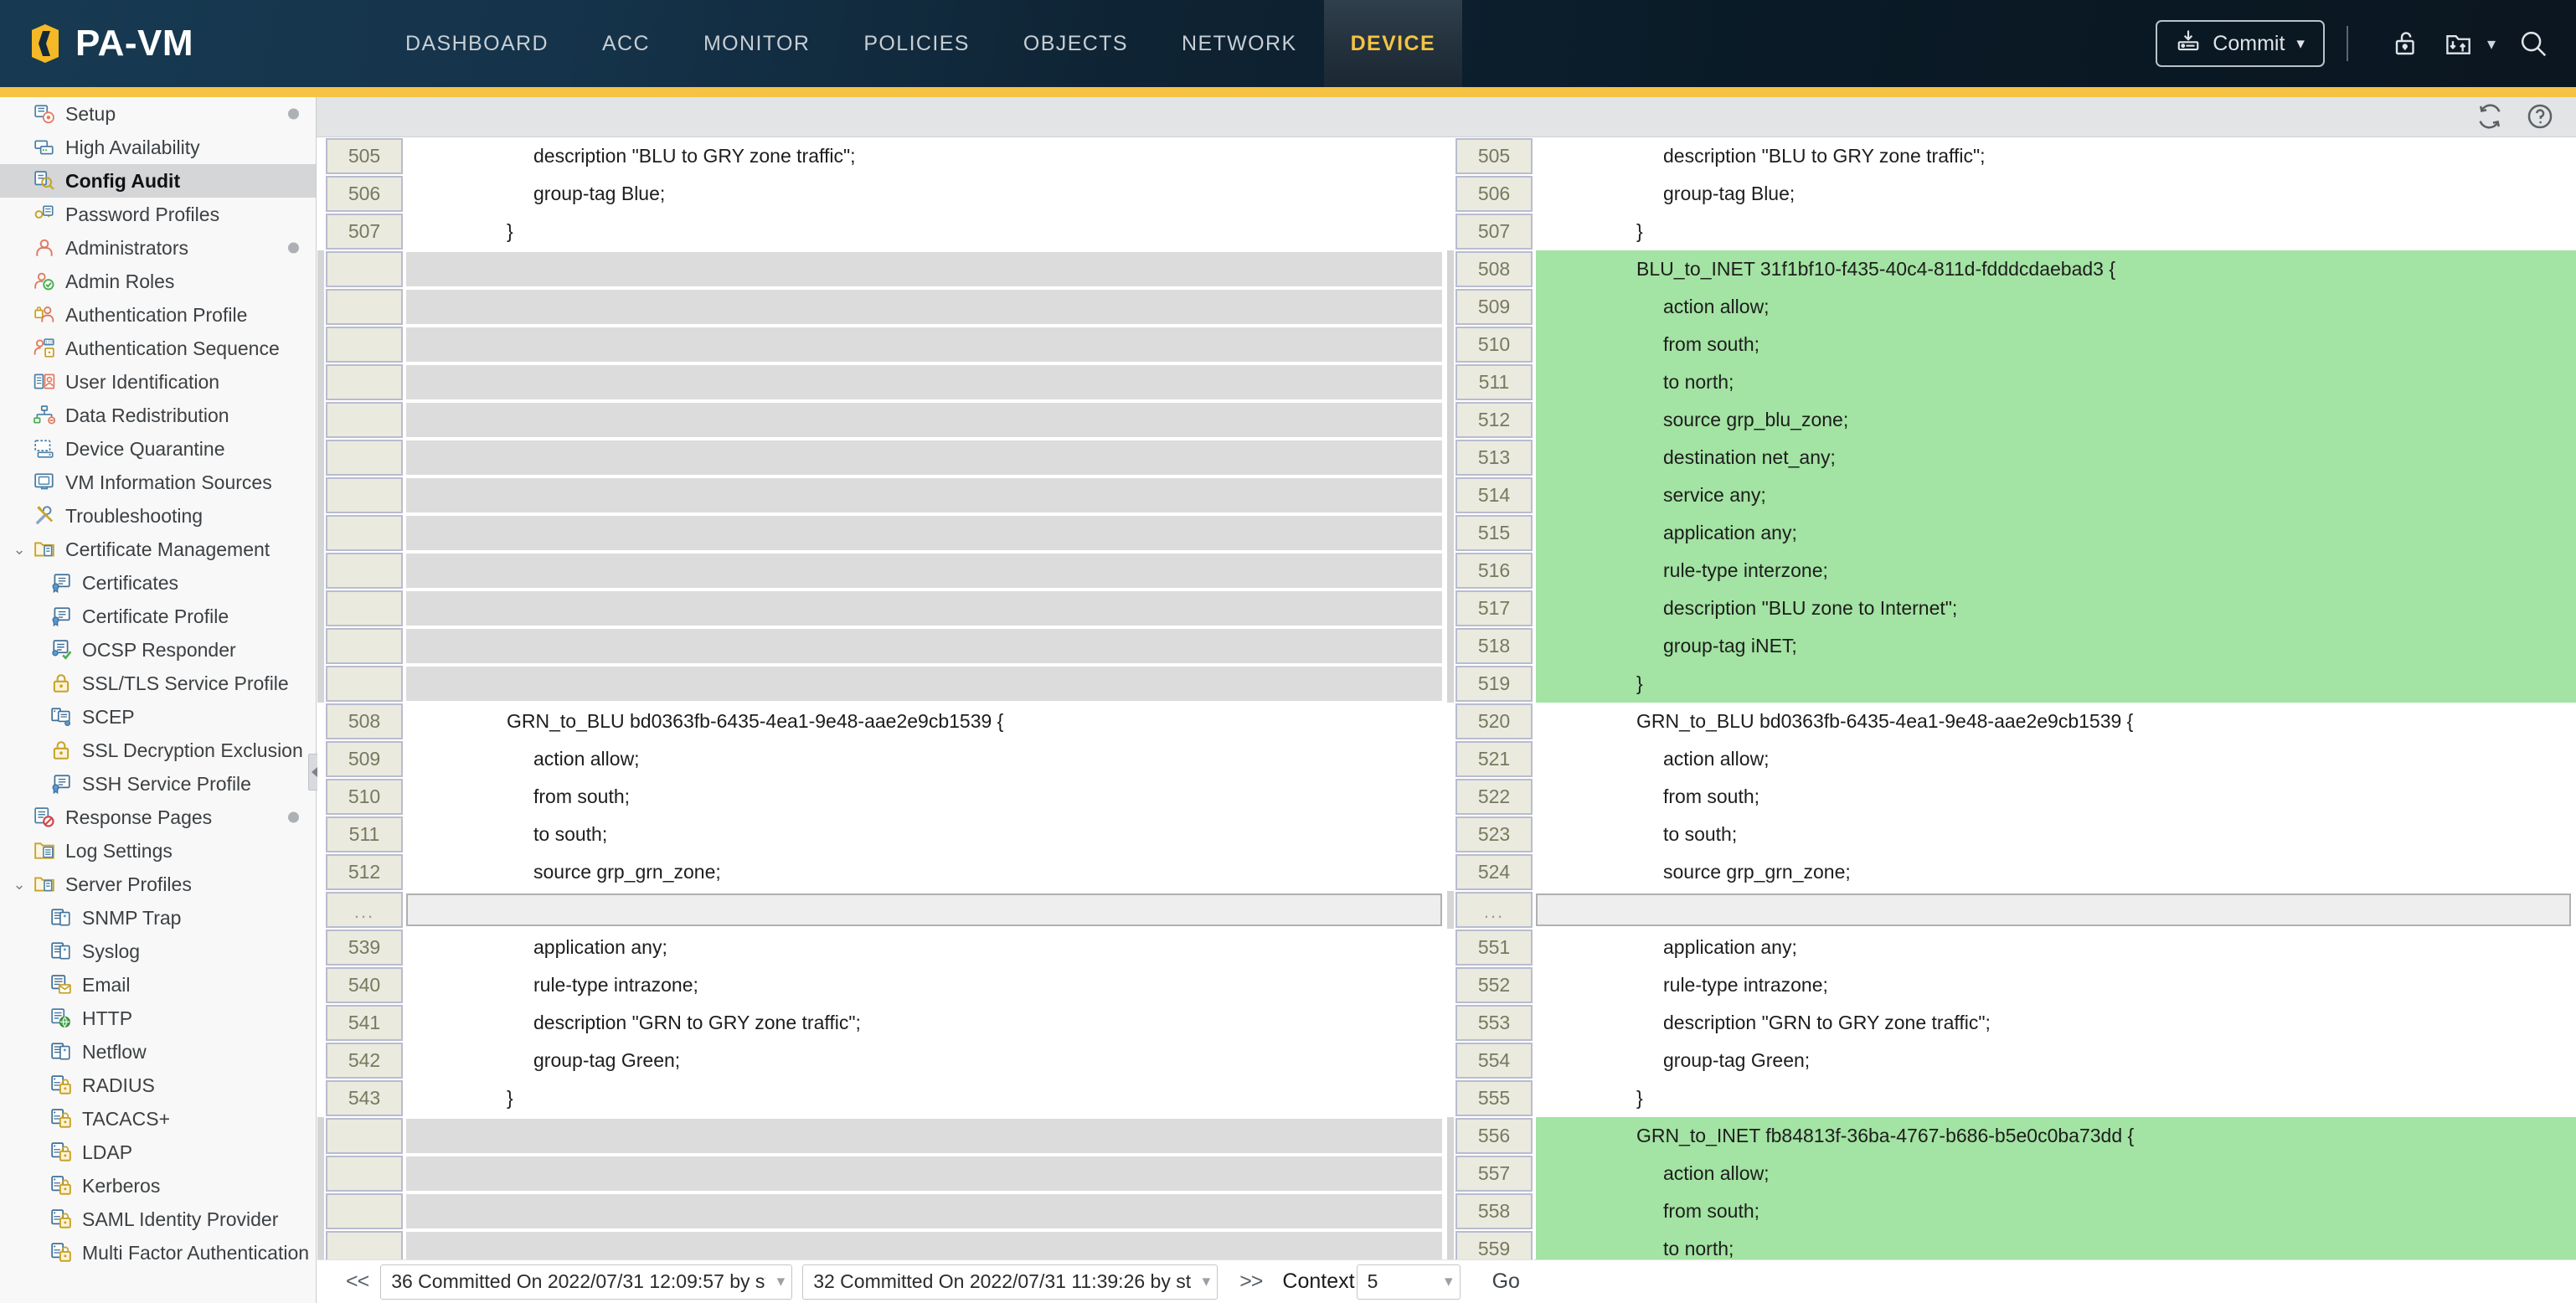  What do you see at coordinates (158, 114) in the screenshot?
I see `sidebar-item-setup: Setup` at bounding box center [158, 114].